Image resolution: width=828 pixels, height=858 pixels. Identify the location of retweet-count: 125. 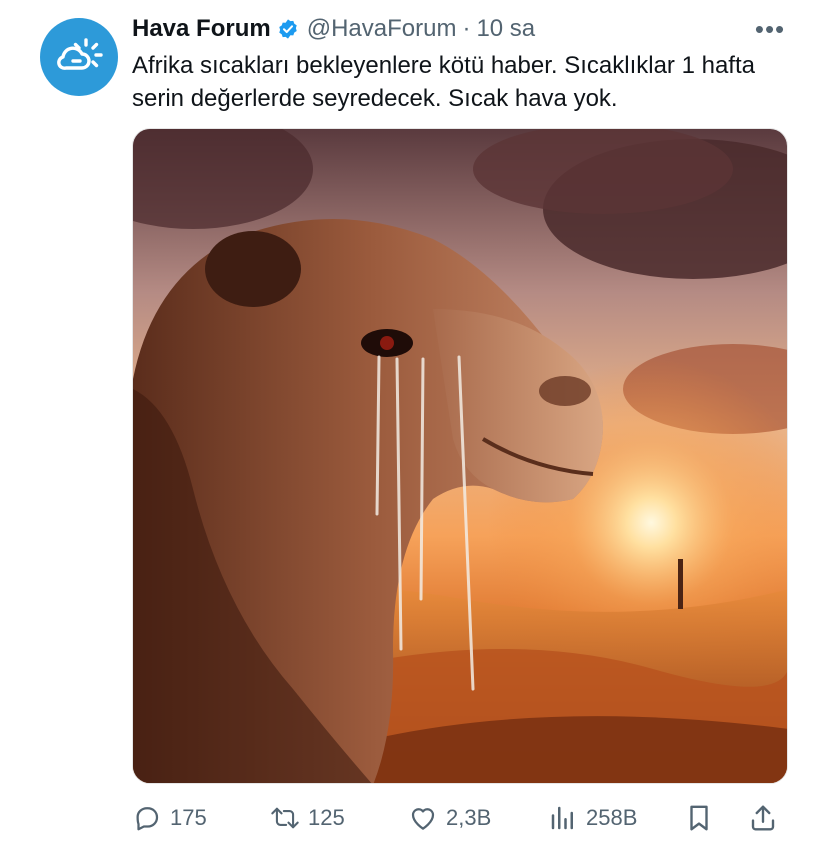
(326, 817).